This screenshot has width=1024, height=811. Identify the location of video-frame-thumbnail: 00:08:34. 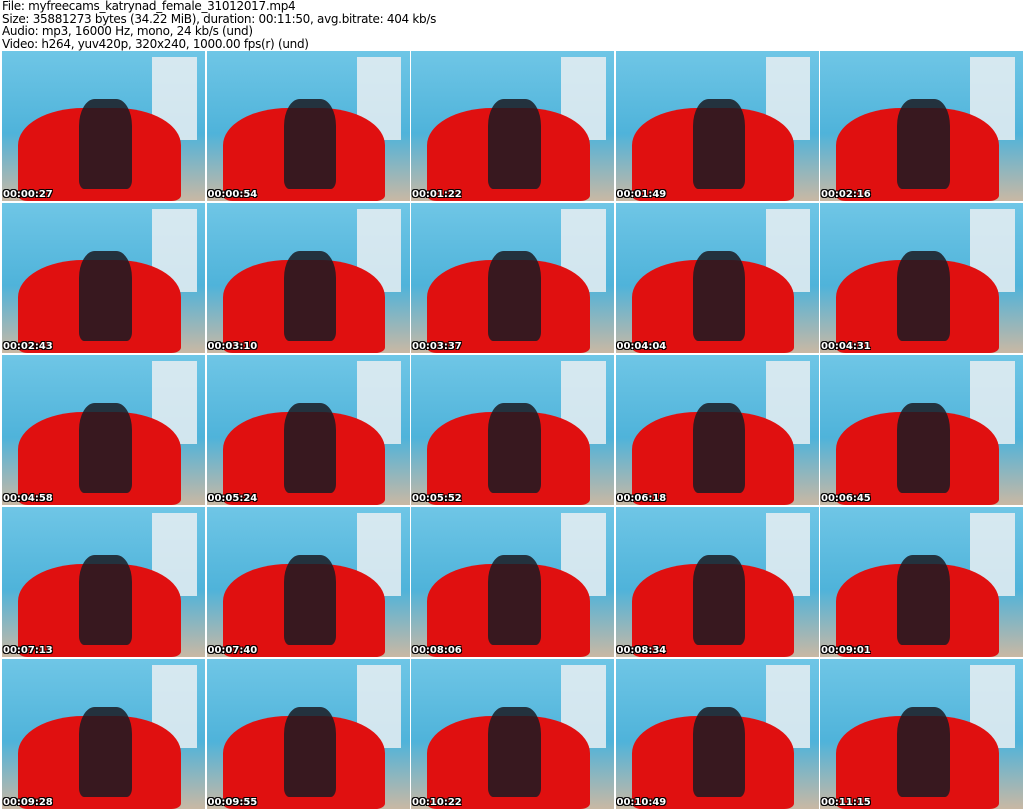
(717, 582).